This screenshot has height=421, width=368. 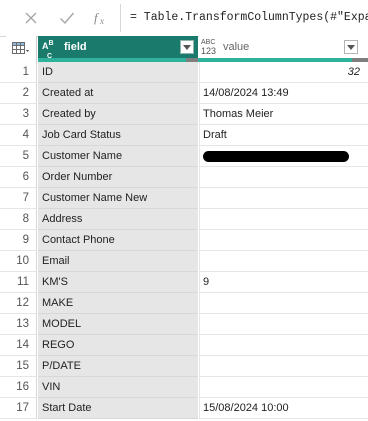 What do you see at coordinates (31, 18) in the screenshot?
I see `cancel-icon` at bounding box center [31, 18].